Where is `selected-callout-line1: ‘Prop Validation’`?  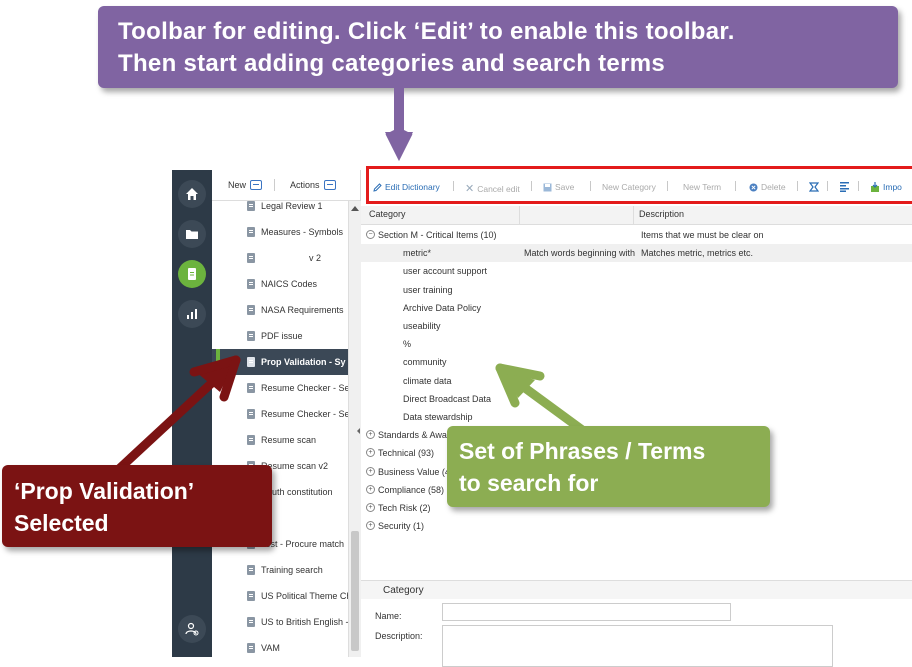
selected-callout-line1: ‘Prop Validation’ is located at coordinates (104, 491).